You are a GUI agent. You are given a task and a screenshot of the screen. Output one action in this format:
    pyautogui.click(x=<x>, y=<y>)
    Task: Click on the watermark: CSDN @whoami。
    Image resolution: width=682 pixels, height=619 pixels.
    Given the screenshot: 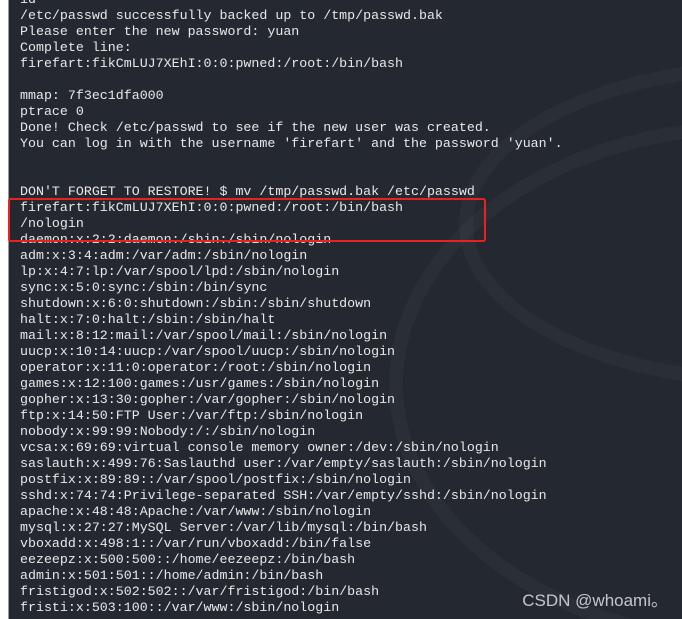 What is the action you would take?
    pyautogui.click(x=595, y=600)
    